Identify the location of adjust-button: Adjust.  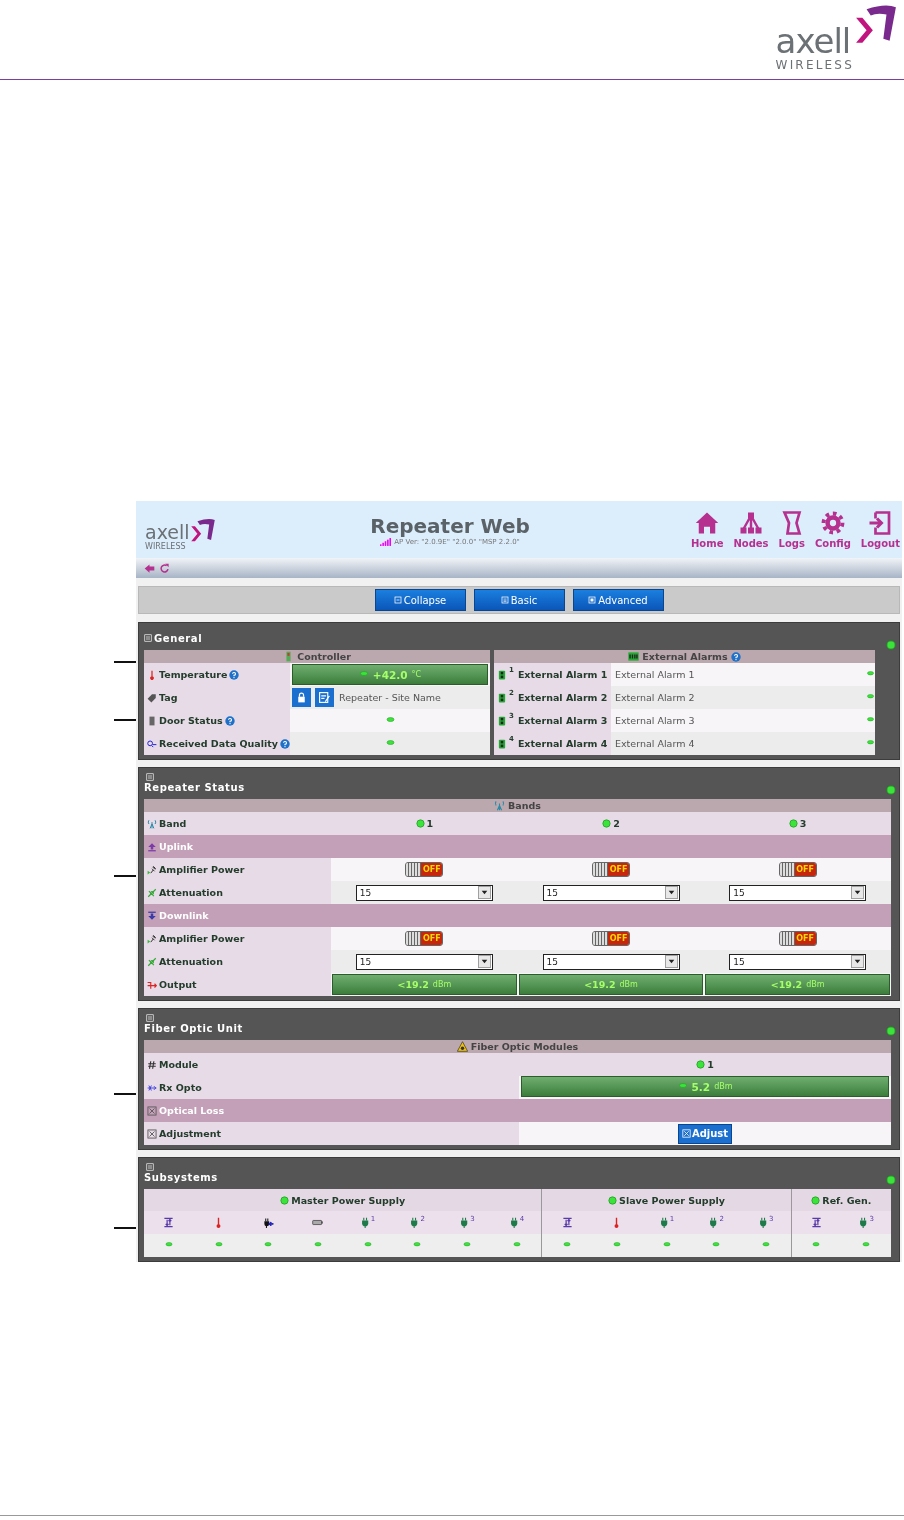
(705, 1133).